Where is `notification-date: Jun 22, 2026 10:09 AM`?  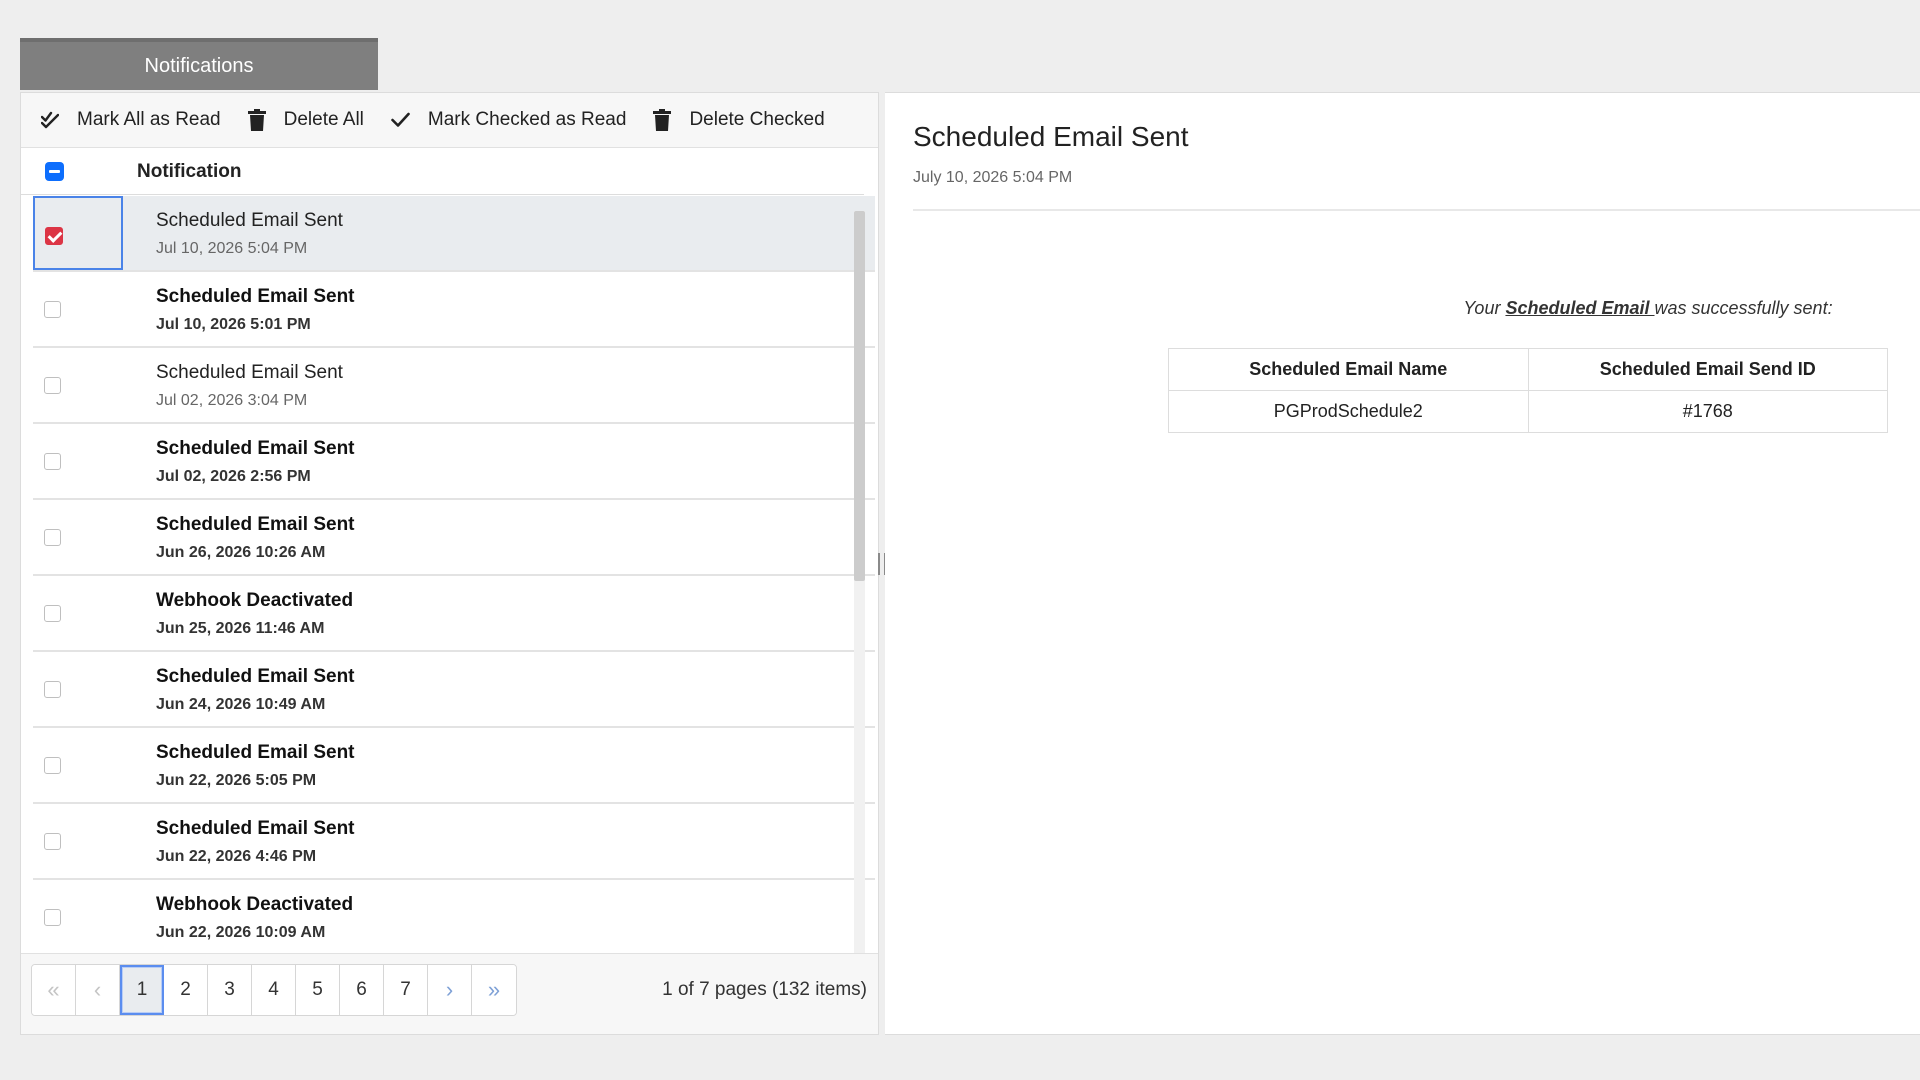 notification-date: Jun 22, 2026 10:09 AM is located at coordinates (241, 932).